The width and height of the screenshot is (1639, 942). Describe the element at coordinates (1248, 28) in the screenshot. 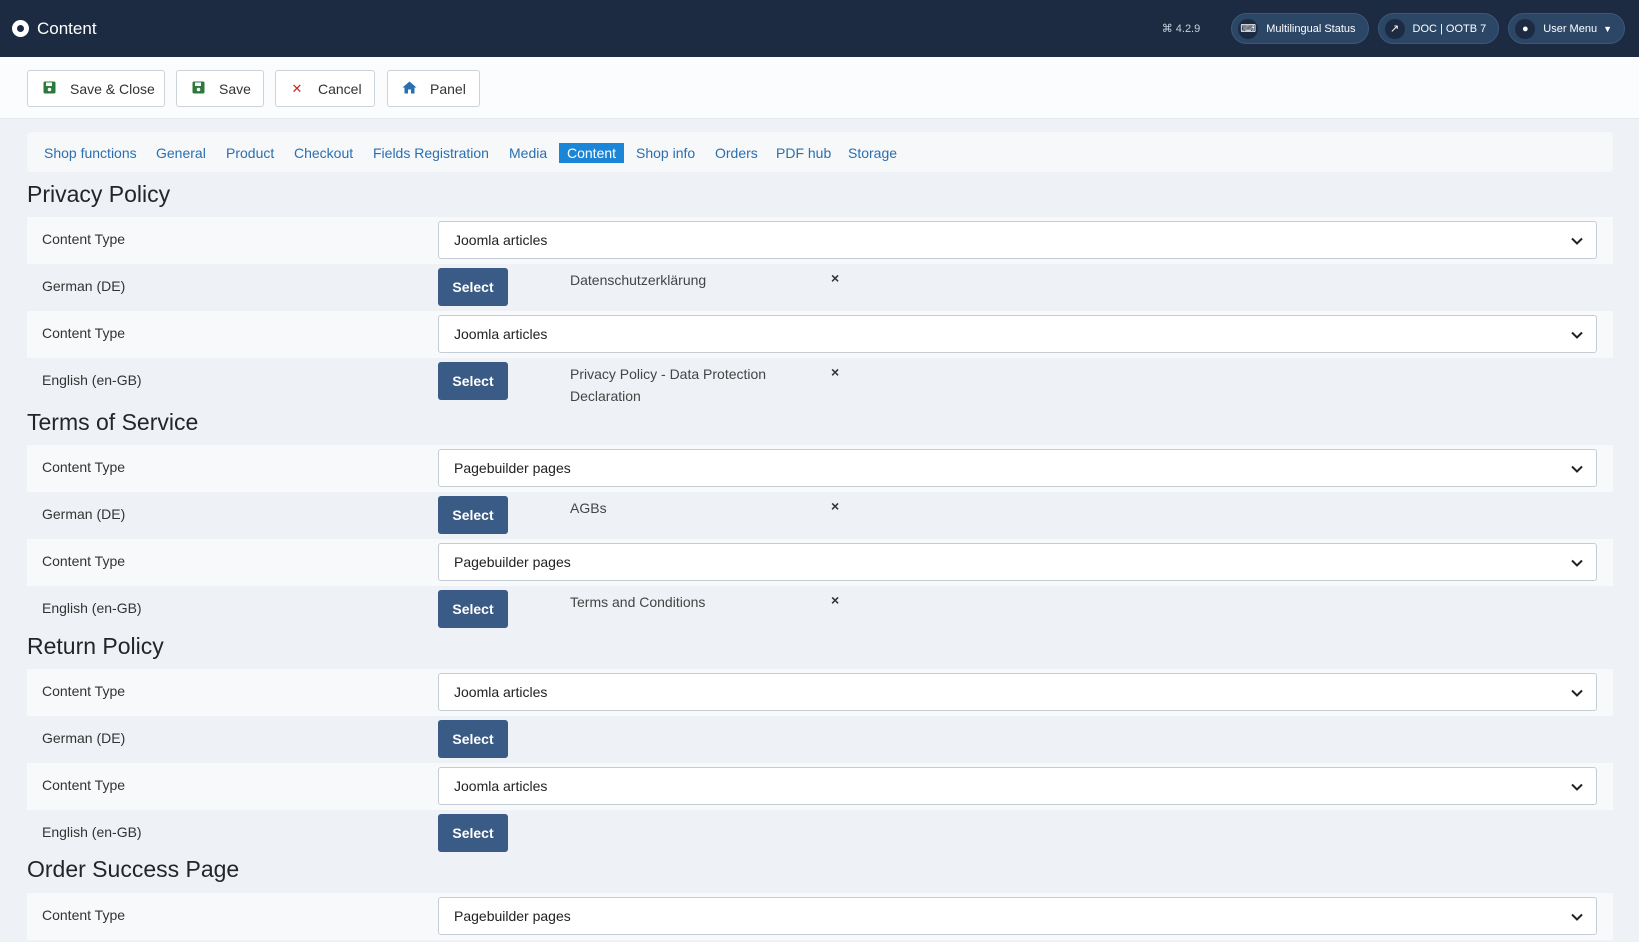

I see `language-icon: ⌨` at that location.